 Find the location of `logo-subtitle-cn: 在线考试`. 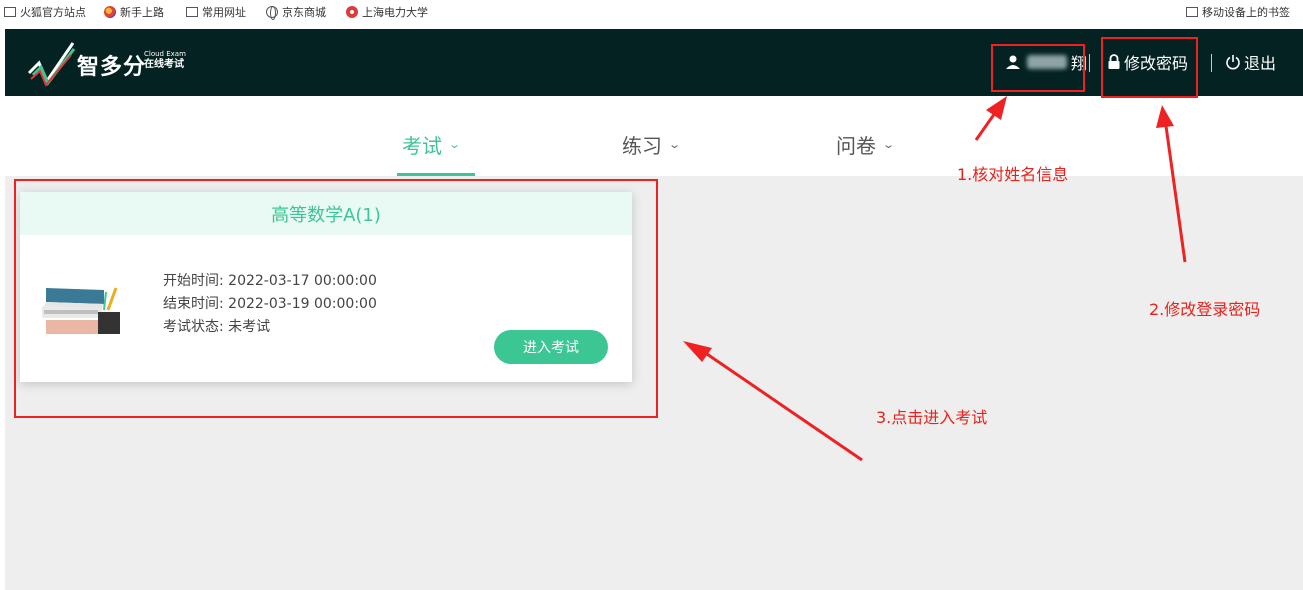

logo-subtitle-cn: 在线考试 is located at coordinates (164, 64).